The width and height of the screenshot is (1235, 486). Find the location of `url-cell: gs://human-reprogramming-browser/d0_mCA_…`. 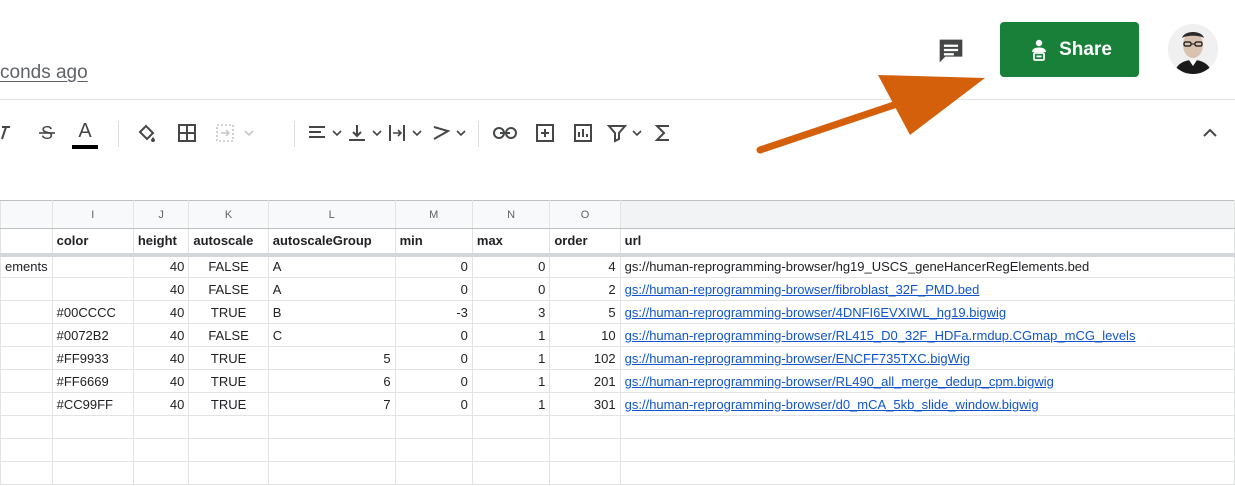

url-cell: gs://human-reprogramming-browser/d0_mCA_… is located at coordinates (927, 404).